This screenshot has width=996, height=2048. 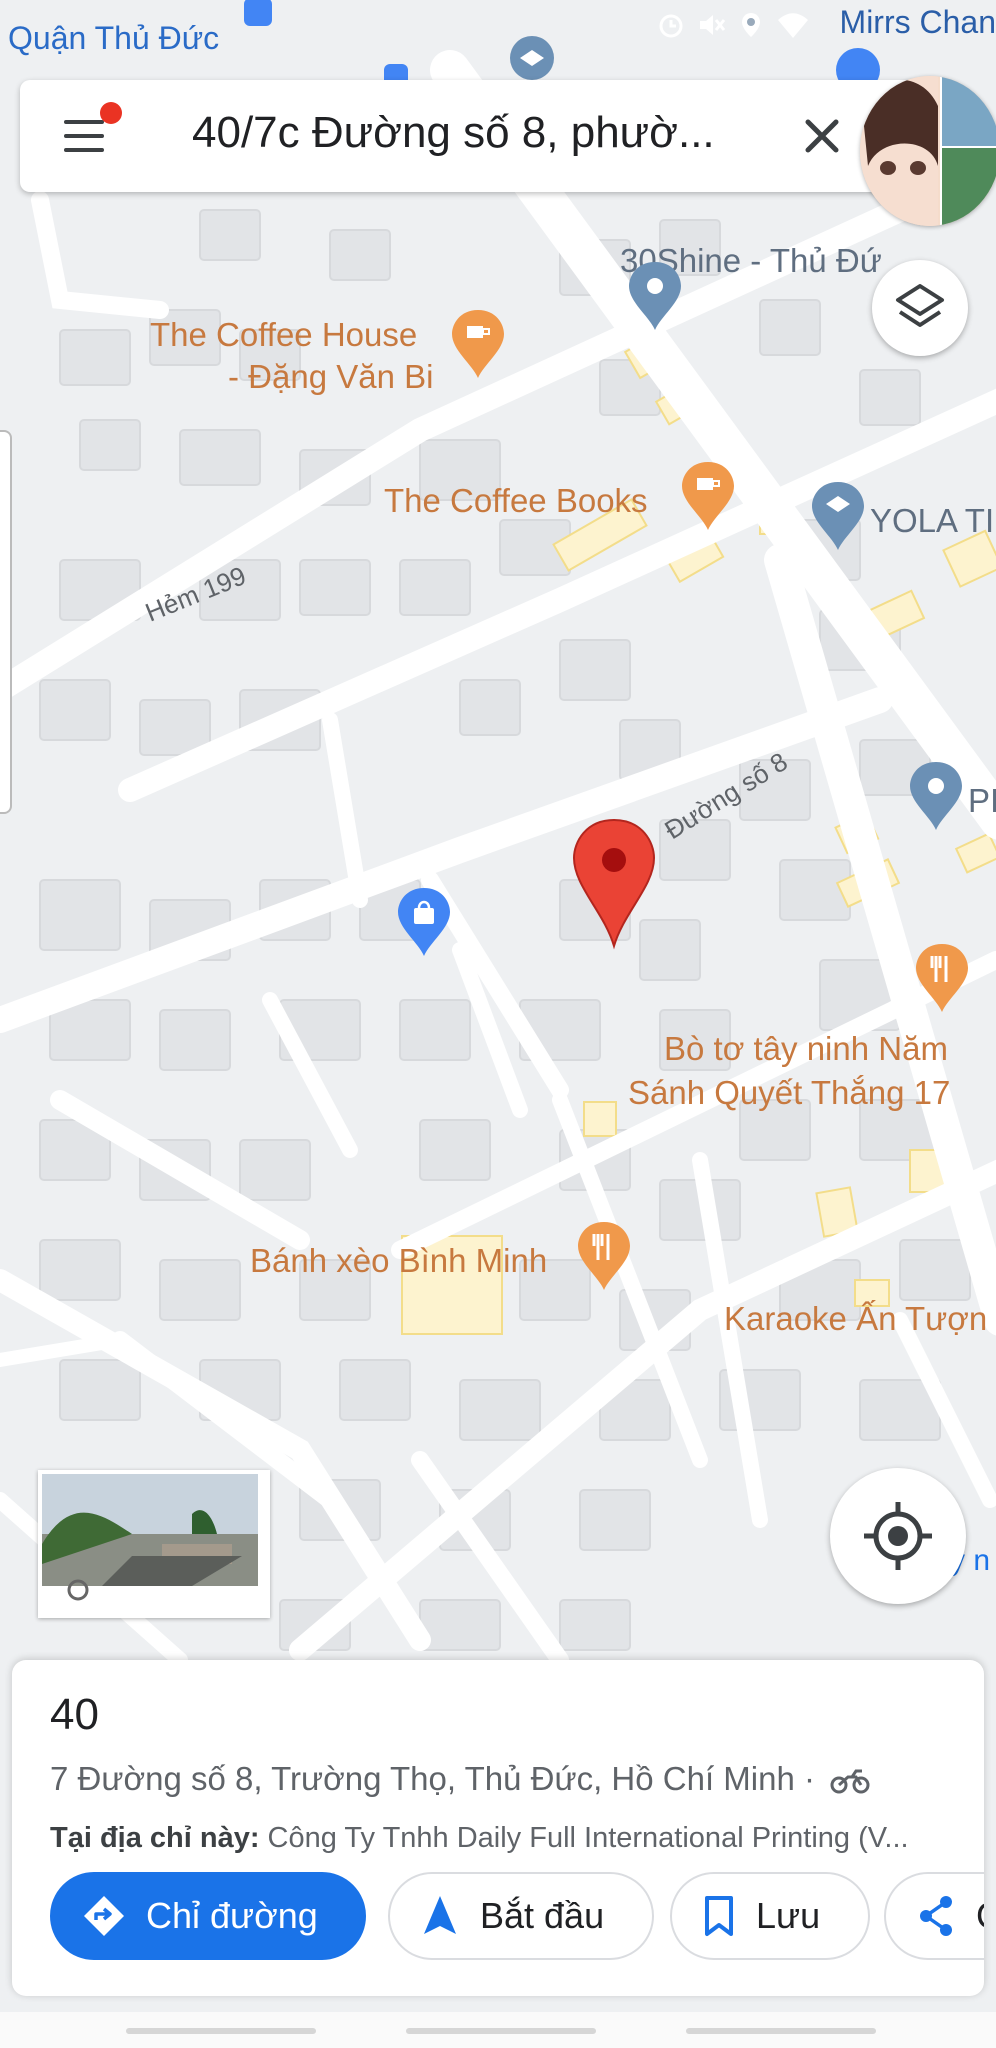 What do you see at coordinates (928, 151) in the screenshot?
I see `account-avatar` at bounding box center [928, 151].